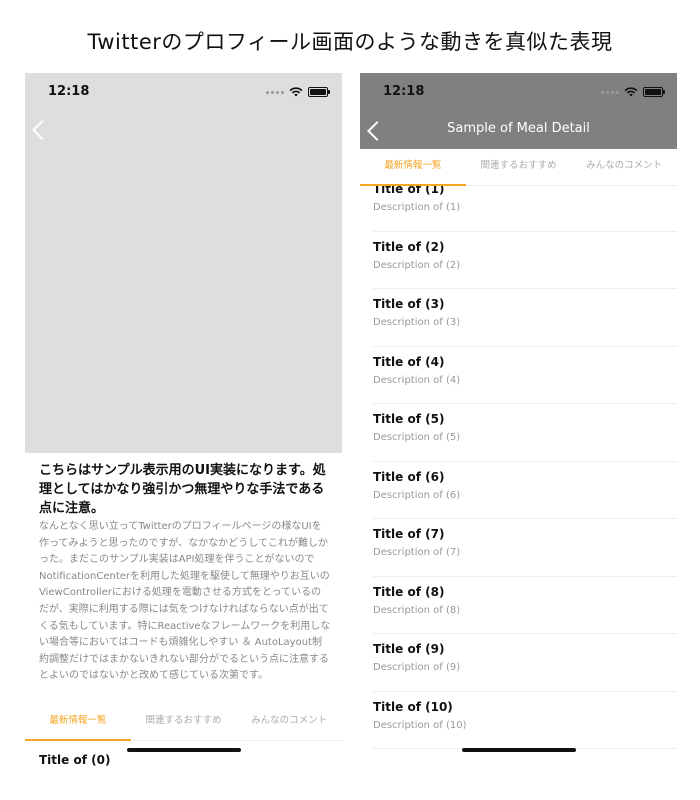 The height and width of the screenshot is (800, 700). What do you see at coordinates (525, 490) in the screenshot?
I see `list-item: Title of (6) Description of (6)` at bounding box center [525, 490].